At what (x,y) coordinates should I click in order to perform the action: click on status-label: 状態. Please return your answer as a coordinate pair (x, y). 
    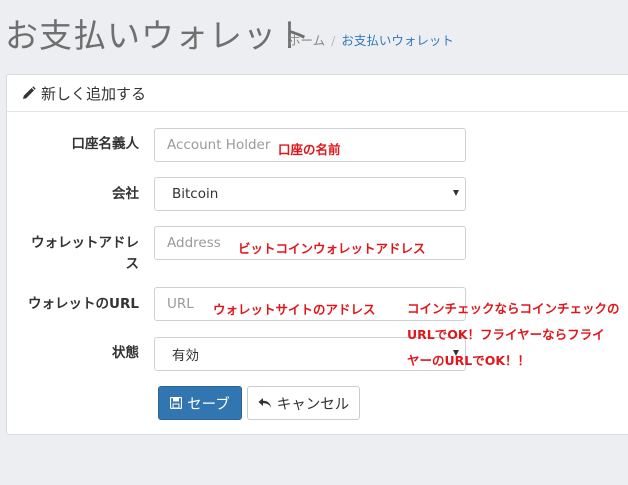
    Looking at the image, I should click on (125, 353).